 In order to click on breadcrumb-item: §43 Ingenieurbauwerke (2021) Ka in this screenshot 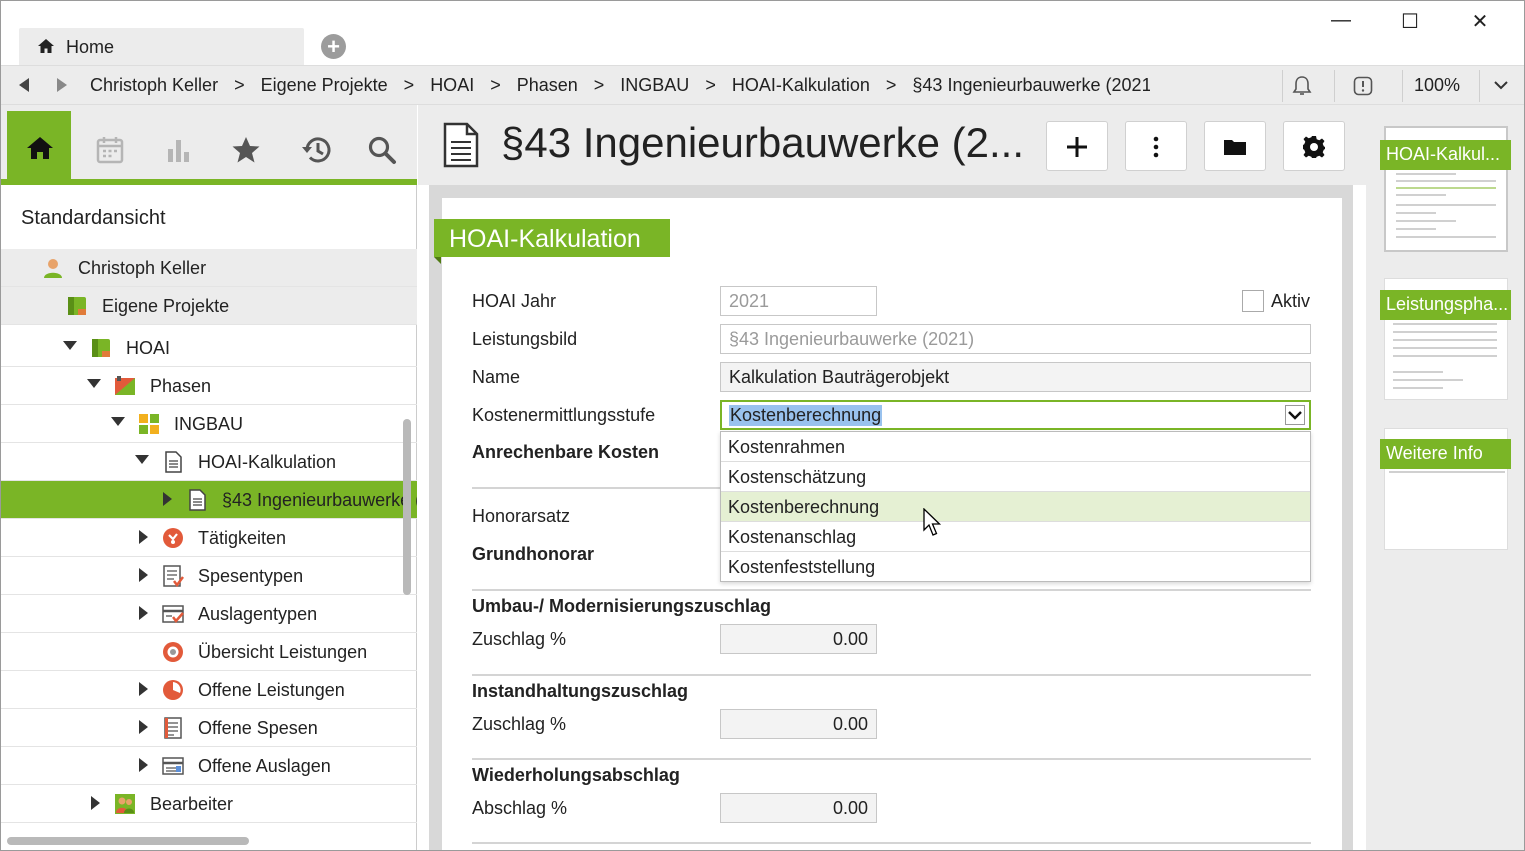, I will do `click(1031, 85)`.